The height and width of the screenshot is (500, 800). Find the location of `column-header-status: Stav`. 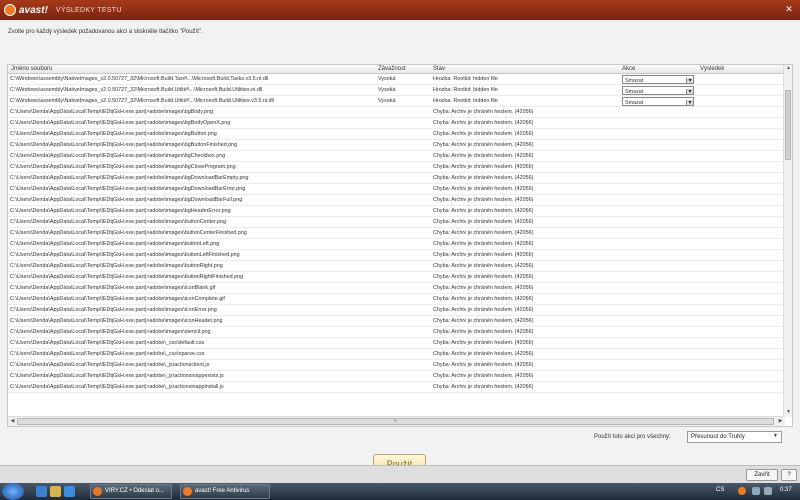

column-header-status: Stav is located at coordinates (439, 69).